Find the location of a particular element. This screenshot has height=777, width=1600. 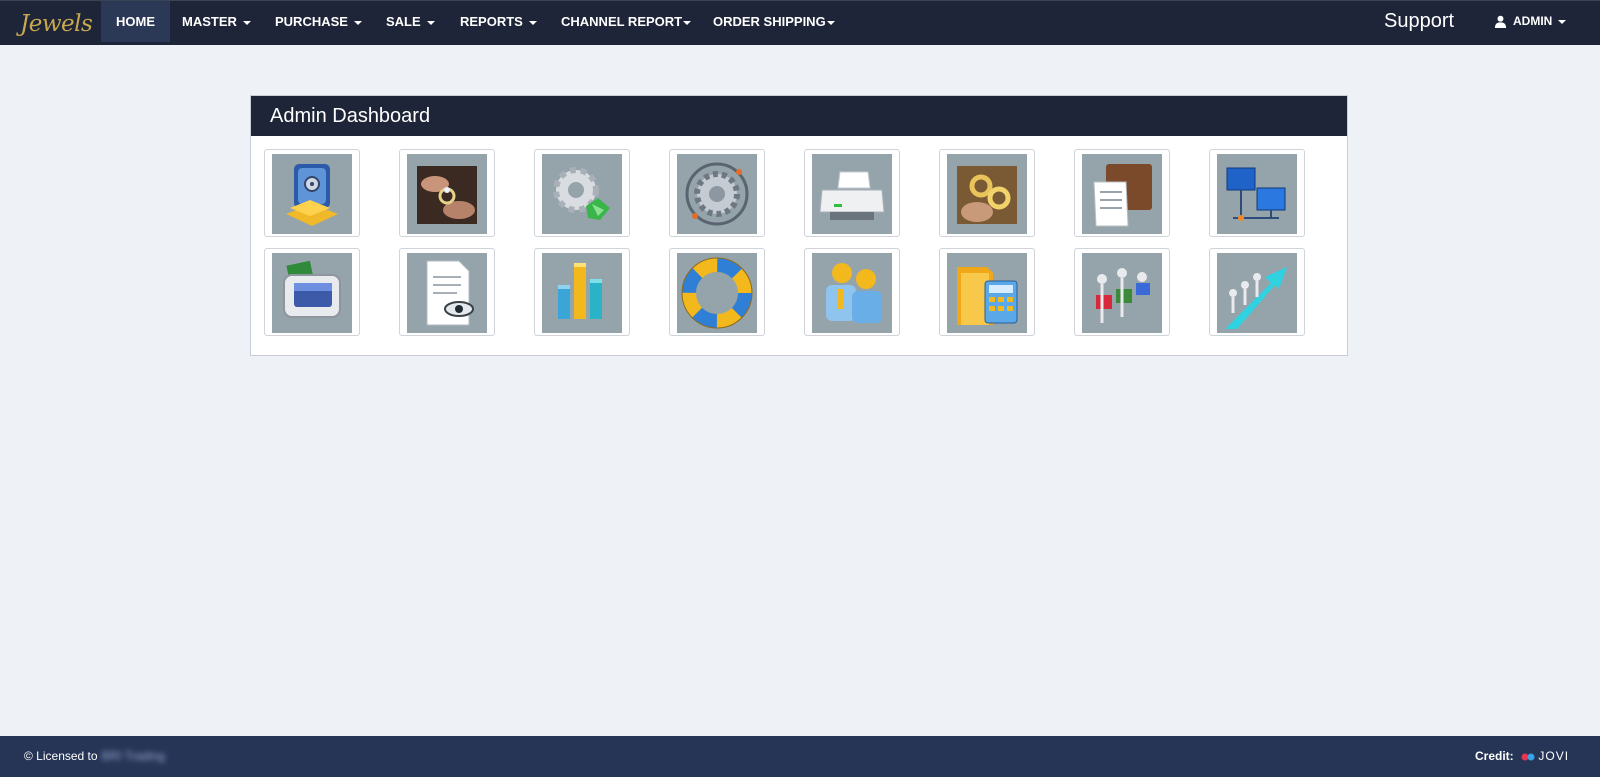

nav-channel-report: CHANNEL REPORT is located at coordinates (626, 21).